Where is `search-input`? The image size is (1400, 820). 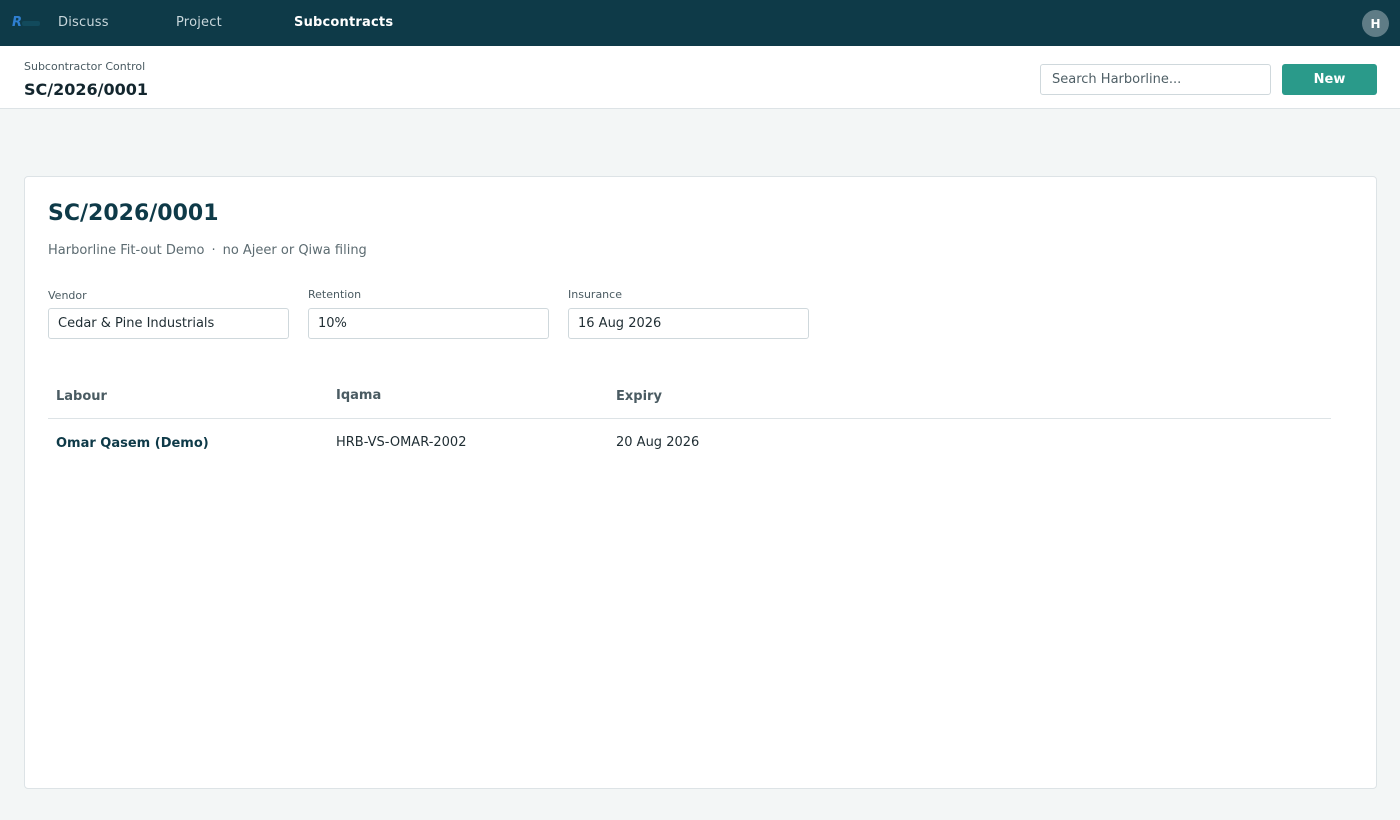
search-input is located at coordinates (1155, 79).